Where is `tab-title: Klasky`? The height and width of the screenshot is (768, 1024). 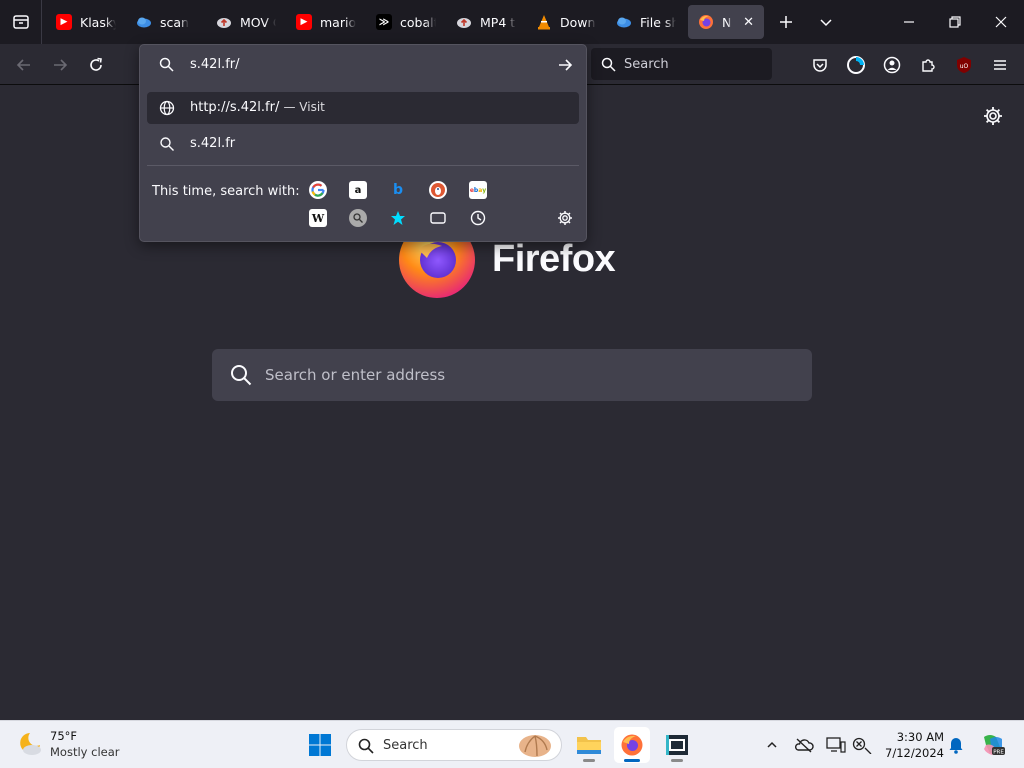 tab-title: Klasky is located at coordinates (98, 22).